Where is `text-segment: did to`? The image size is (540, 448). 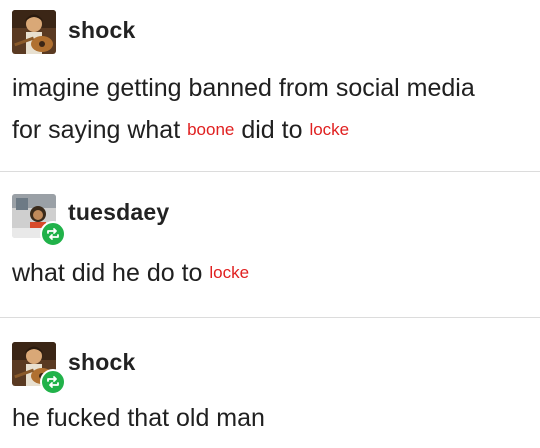
text-segment: did to is located at coordinates (272, 130).